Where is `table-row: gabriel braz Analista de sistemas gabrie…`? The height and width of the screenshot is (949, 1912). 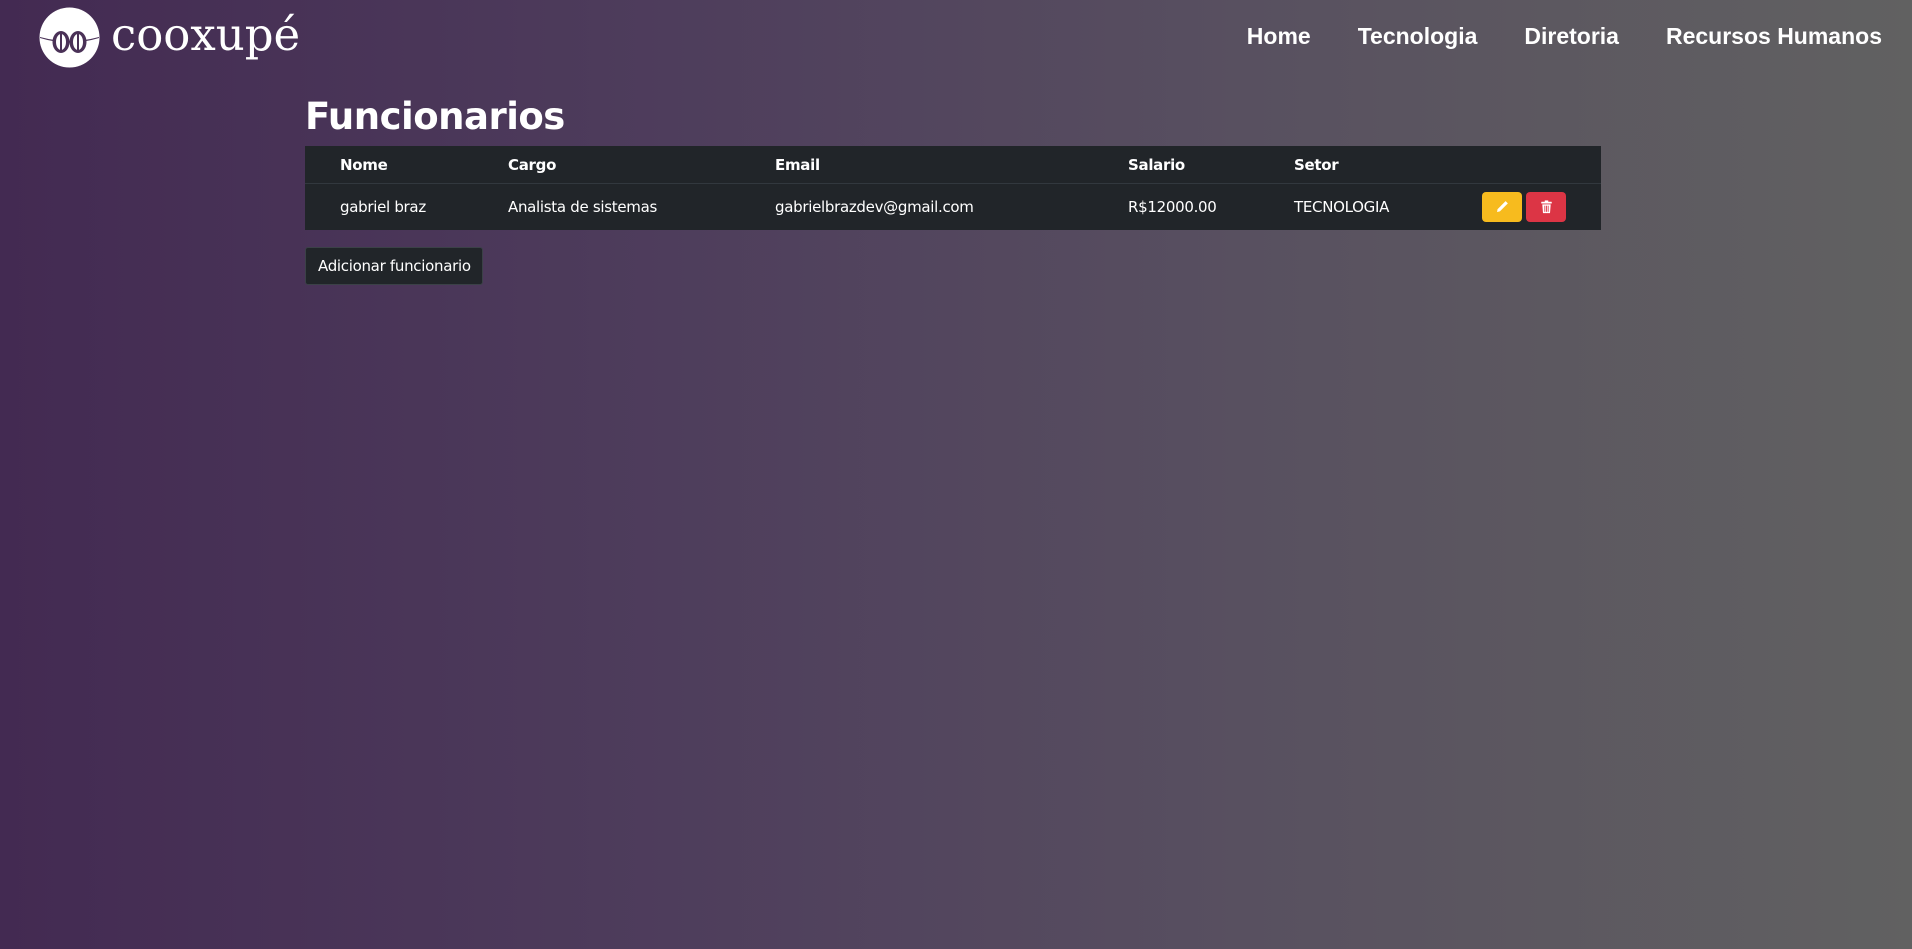
table-row: gabriel braz Analista de sistemas gabrie… is located at coordinates (953, 207).